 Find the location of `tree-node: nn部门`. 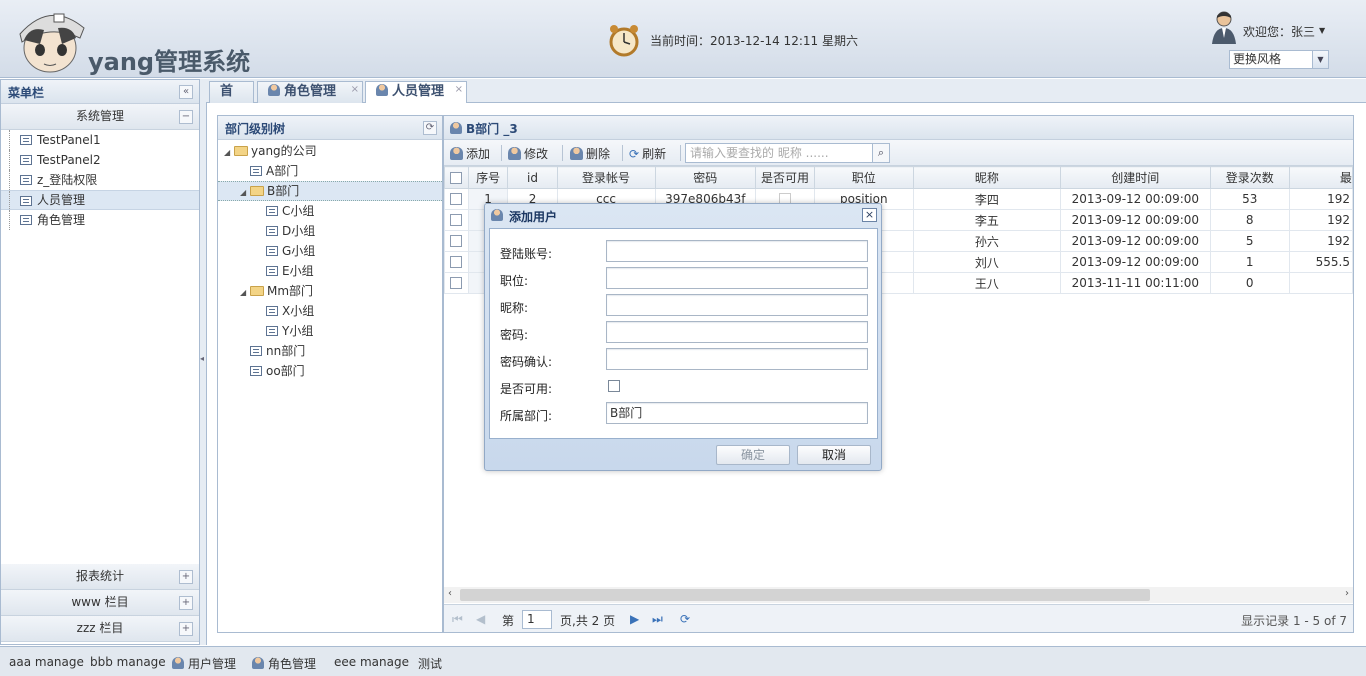

tree-node: nn部门 is located at coordinates (330, 351).